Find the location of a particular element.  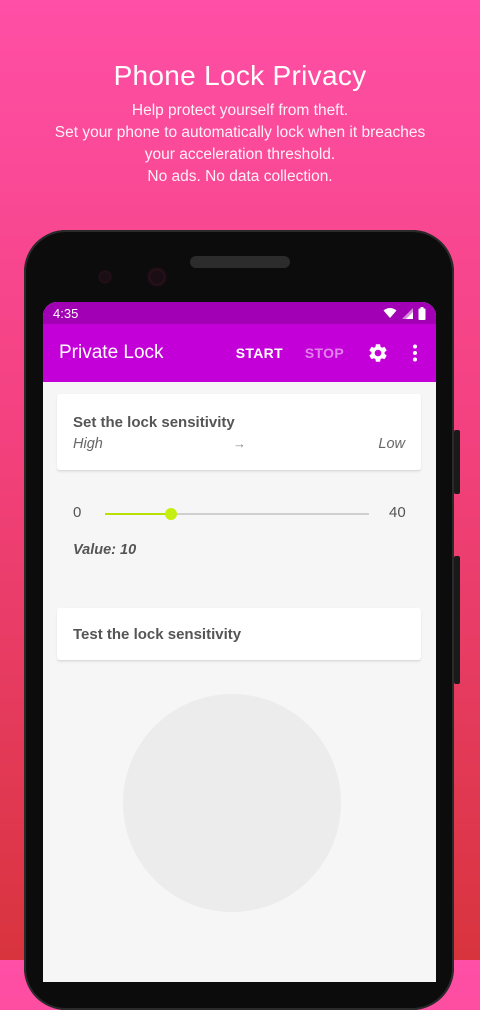

promo-line: your acceleration threshold. is located at coordinates (240, 154).